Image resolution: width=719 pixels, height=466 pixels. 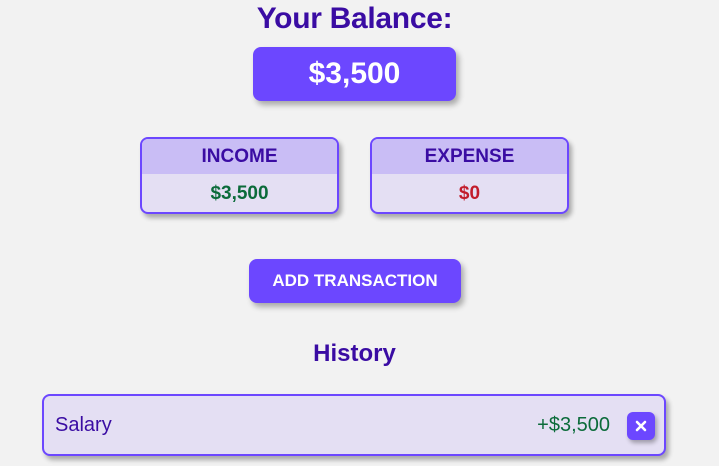 I want to click on expense-label: EXPENSE, so click(x=469, y=156).